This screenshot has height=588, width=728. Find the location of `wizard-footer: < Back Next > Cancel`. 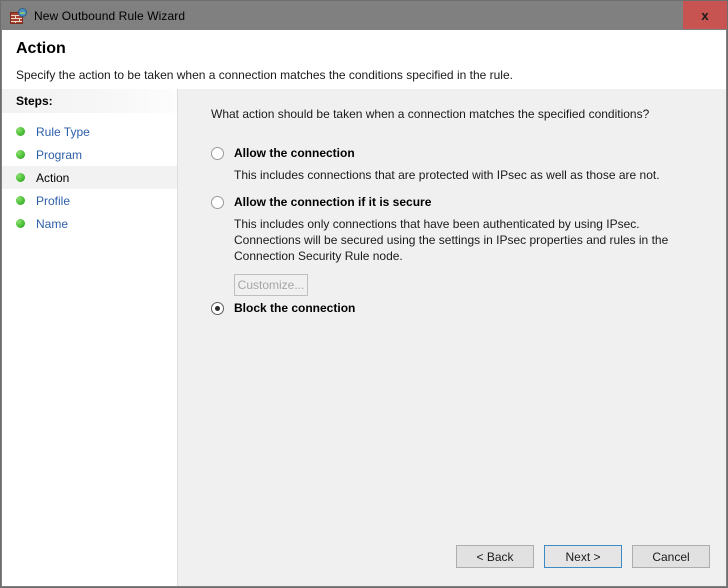

wizard-footer: < Back Next > Cancel is located at coordinates (583, 556).